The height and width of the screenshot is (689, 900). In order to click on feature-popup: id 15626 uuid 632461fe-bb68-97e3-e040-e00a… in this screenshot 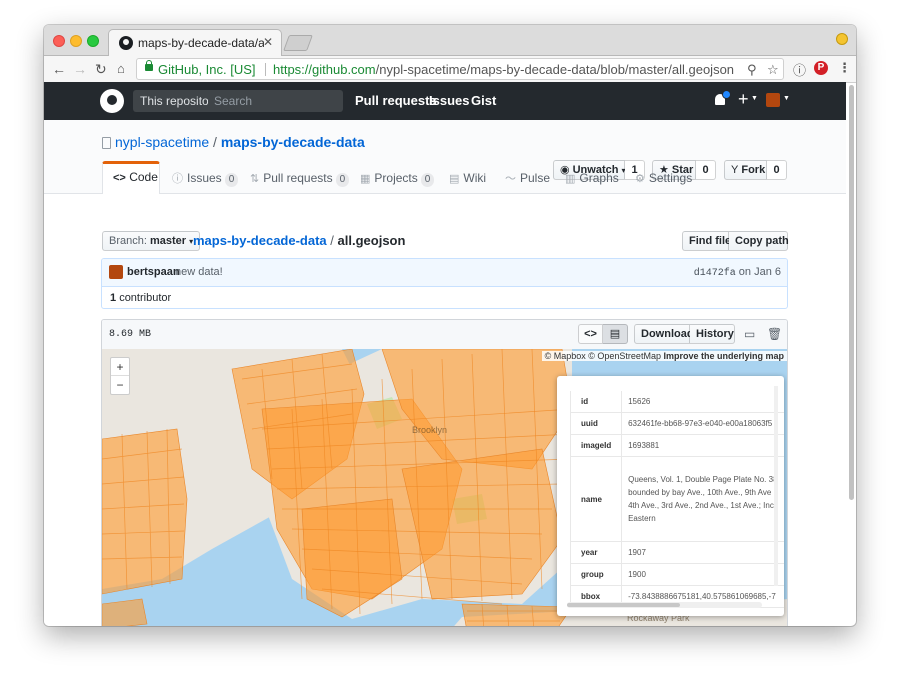, I will do `click(670, 496)`.